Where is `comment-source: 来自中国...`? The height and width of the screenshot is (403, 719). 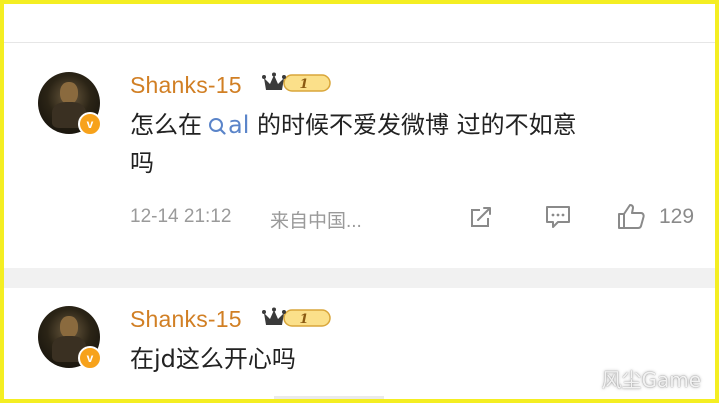
comment-source: 来自中国... is located at coordinates (316, 221).